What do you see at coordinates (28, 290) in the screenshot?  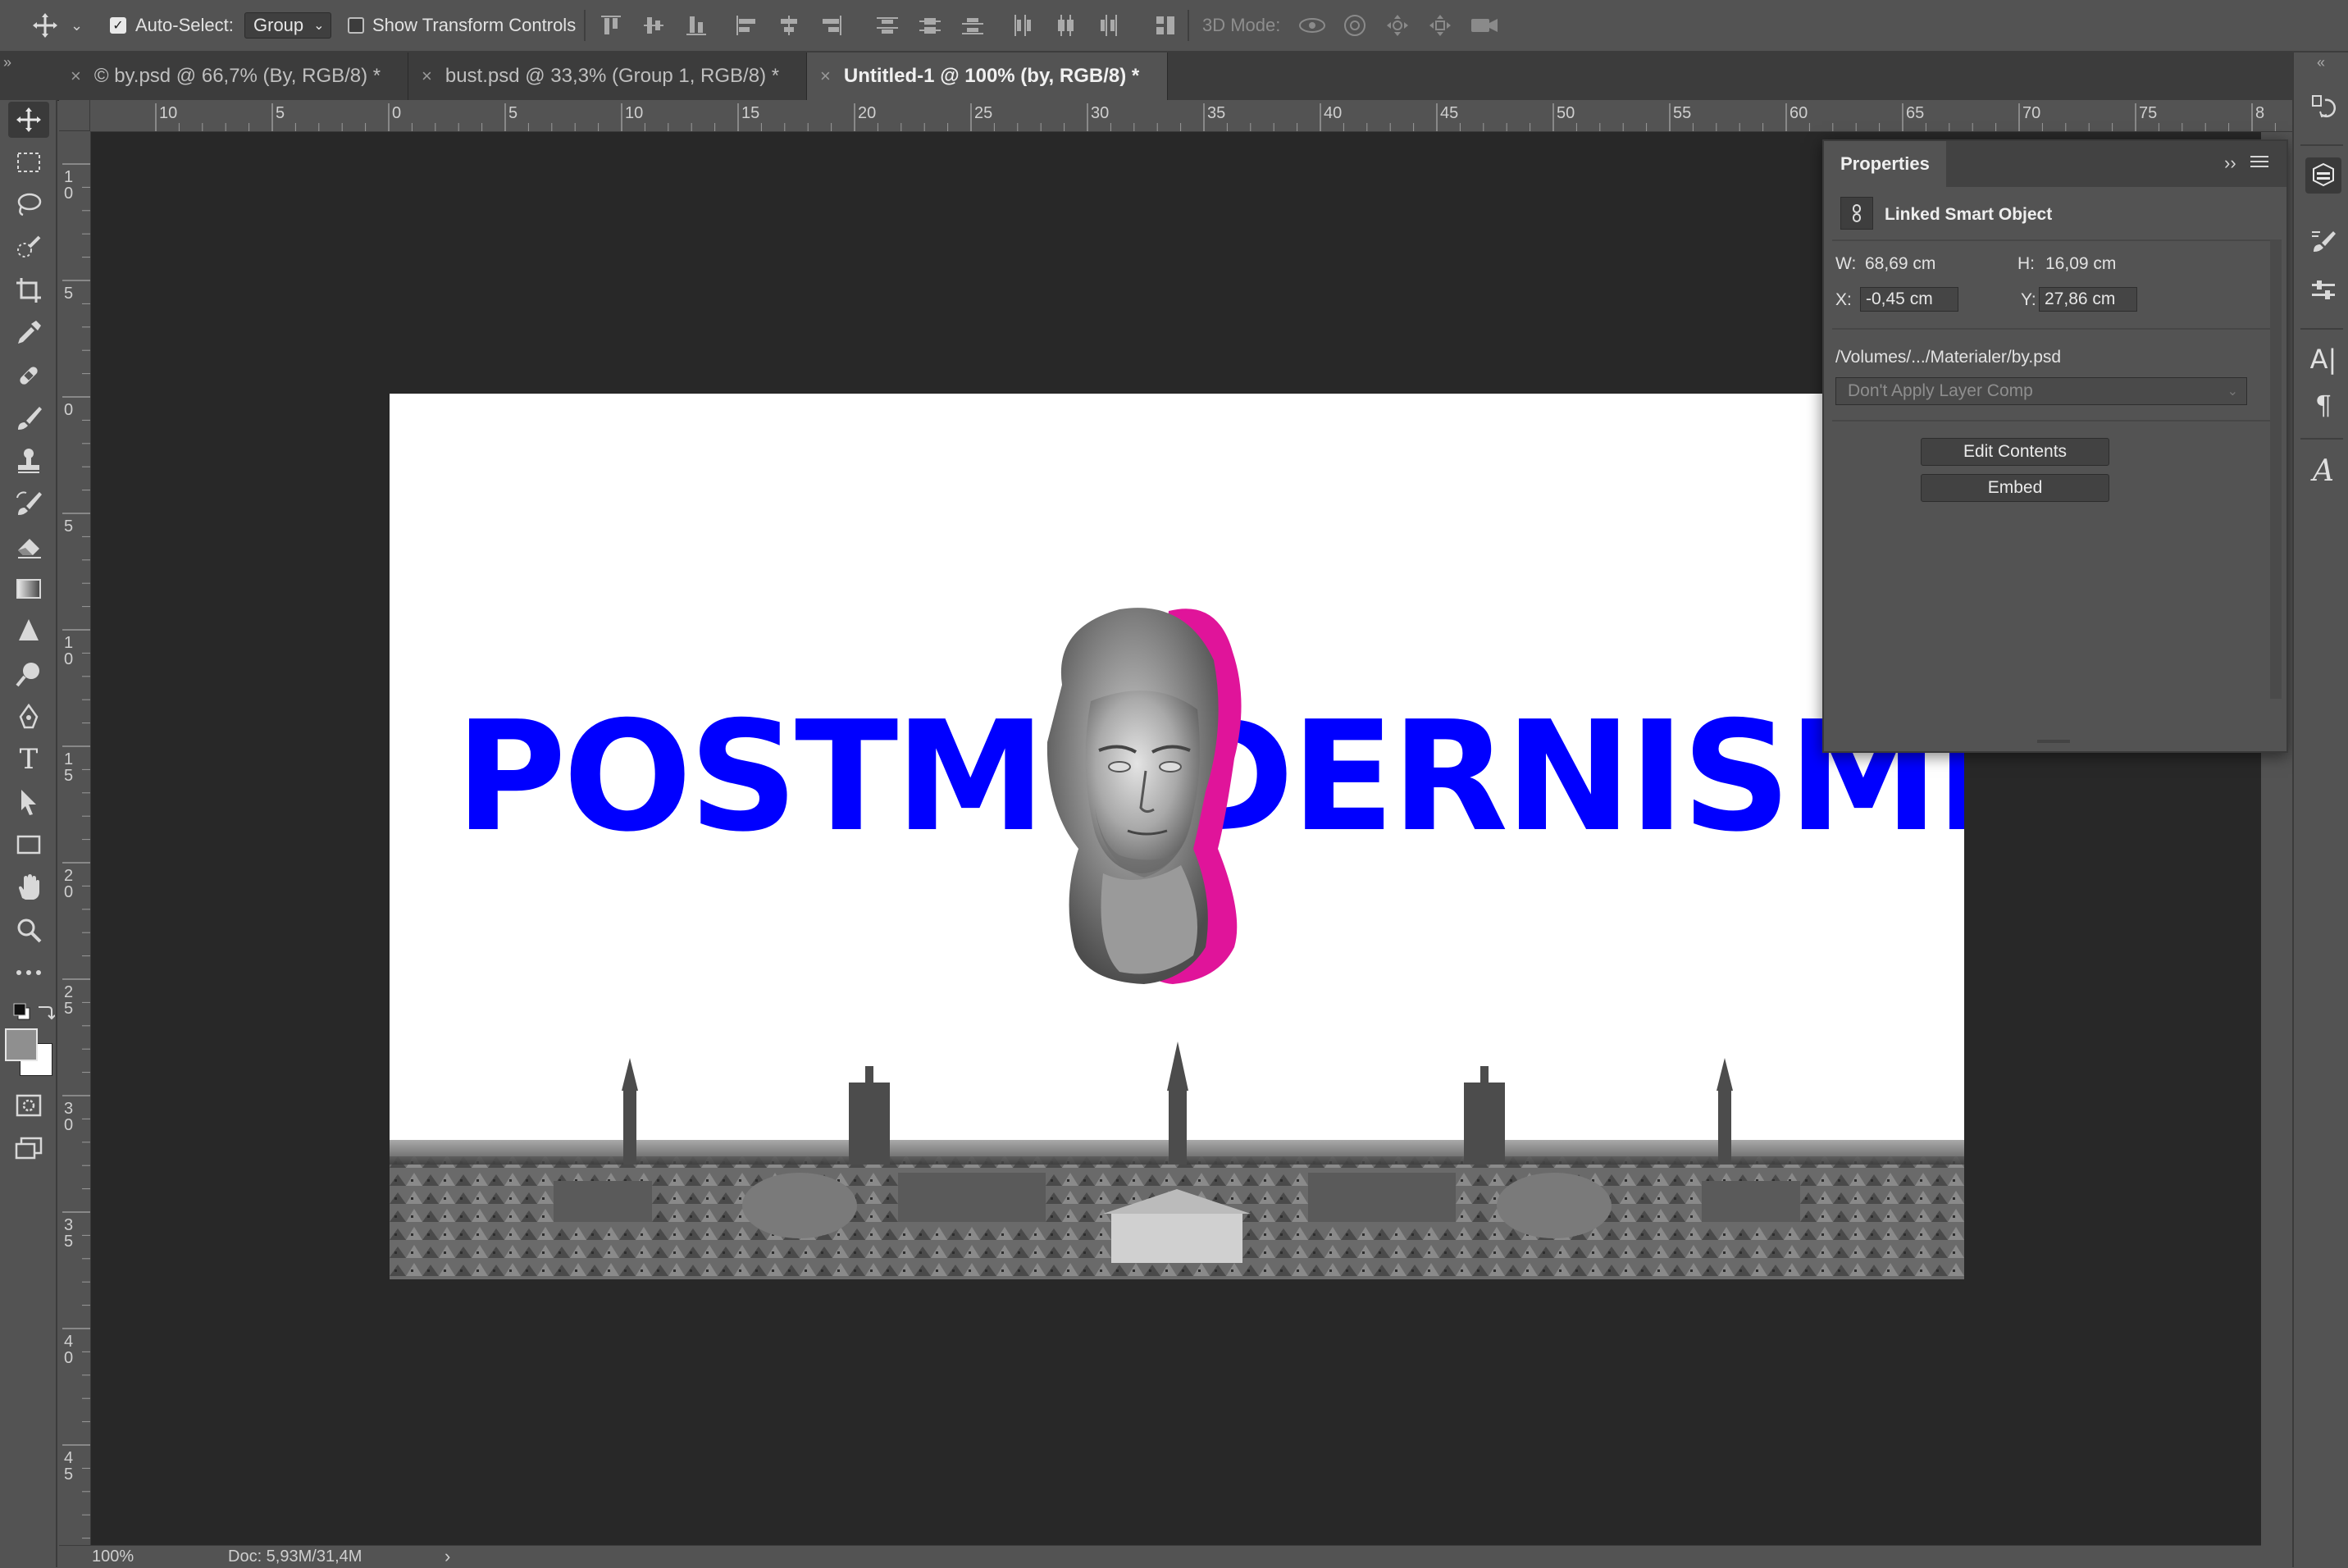 I see `crop-icon` at bounding box center [28, 290].